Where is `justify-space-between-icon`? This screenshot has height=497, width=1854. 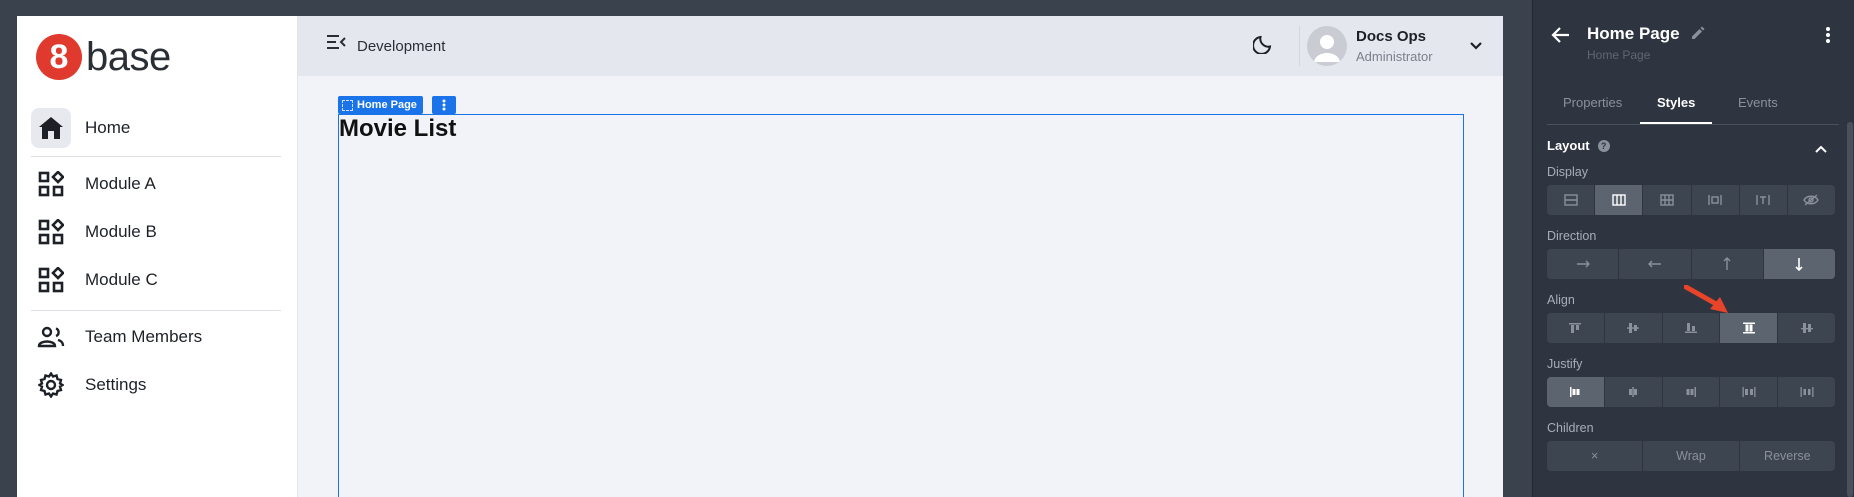 justify-space-between-icon is located at coordinates (1749, 392).